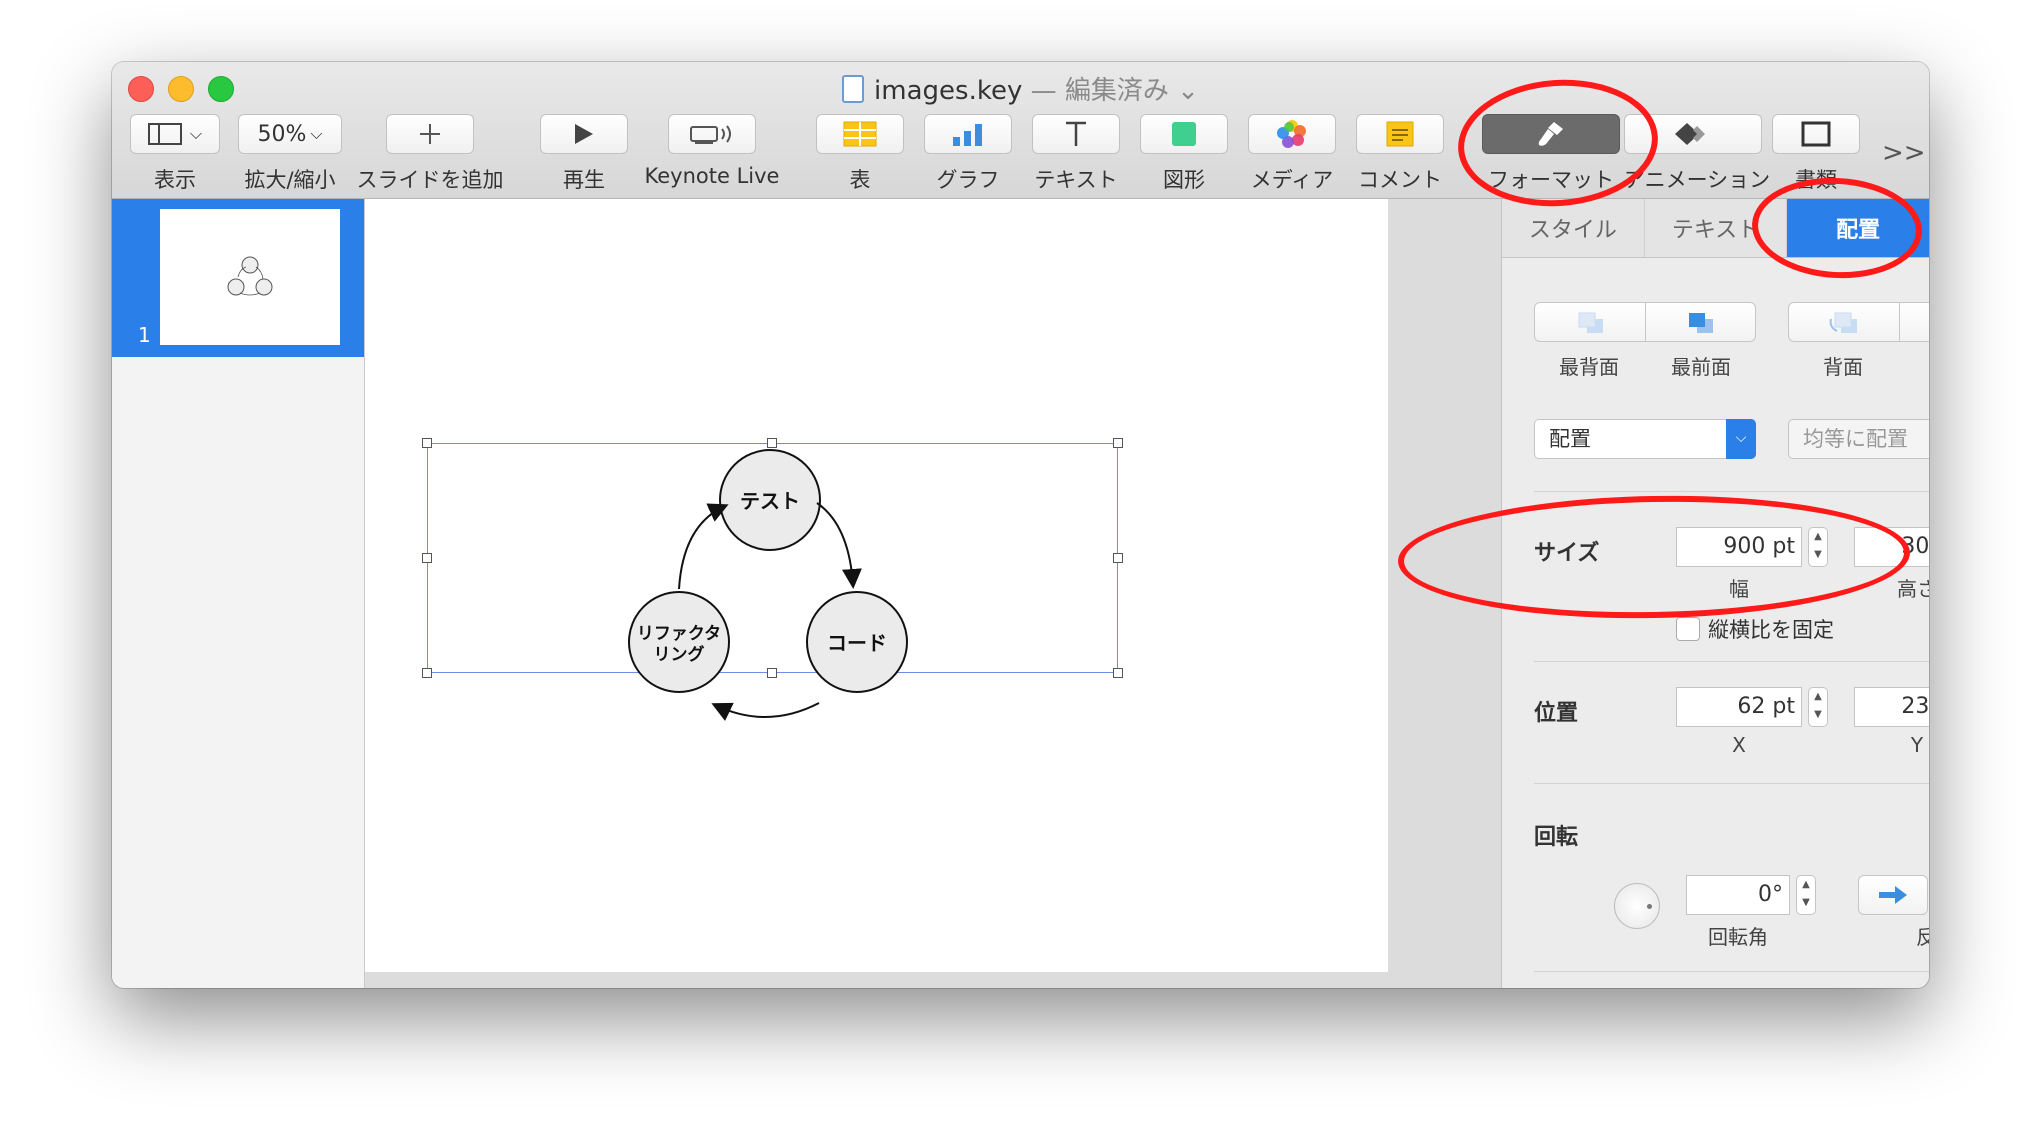 Image resolution: width=2040 pixels, height=1148 pixels. I want to click on keynote-live-button, so click(712, 134).